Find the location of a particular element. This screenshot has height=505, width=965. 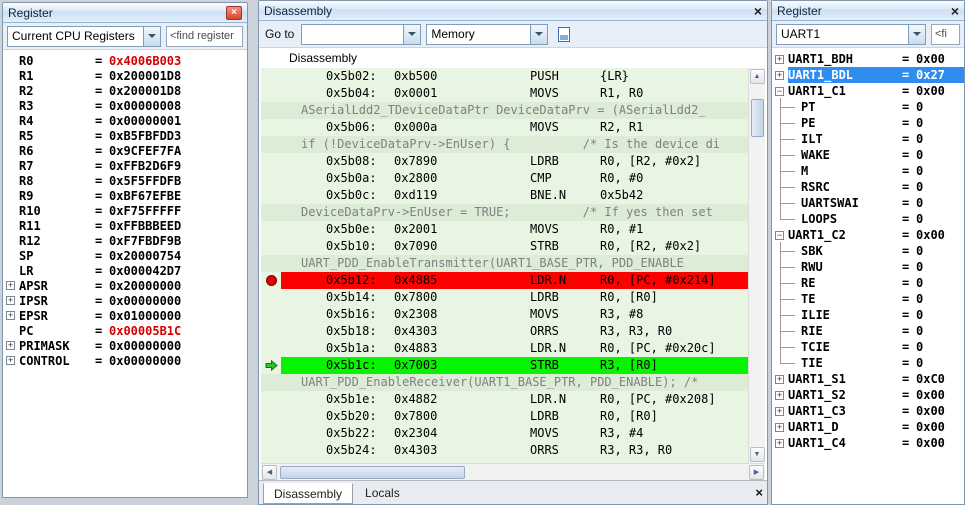

cpu-register-row: R0 = 0x4006B003 is located at coordinates (125, 60).